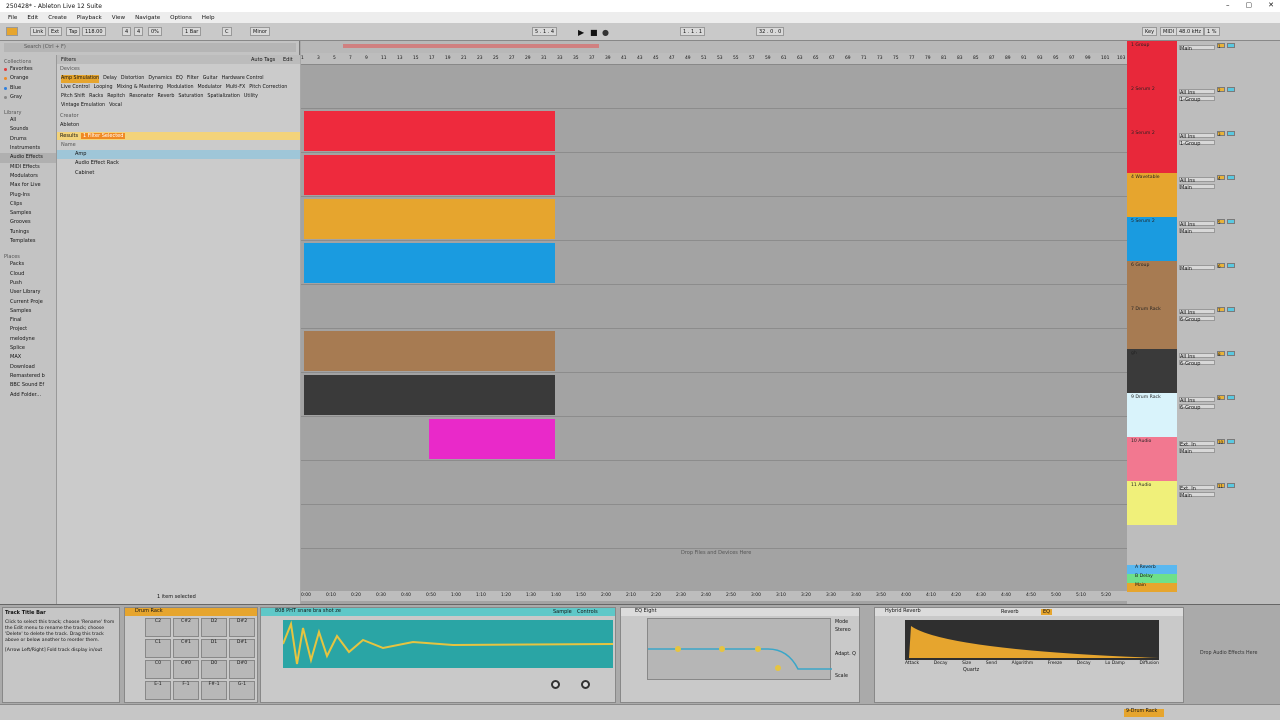 The width and height of the screenshot is (1280, 720). What do you see at coordinates (1221, 46) in the screenshot?
I see `track-activator-button: 1` at bounding box center [1221, 46].